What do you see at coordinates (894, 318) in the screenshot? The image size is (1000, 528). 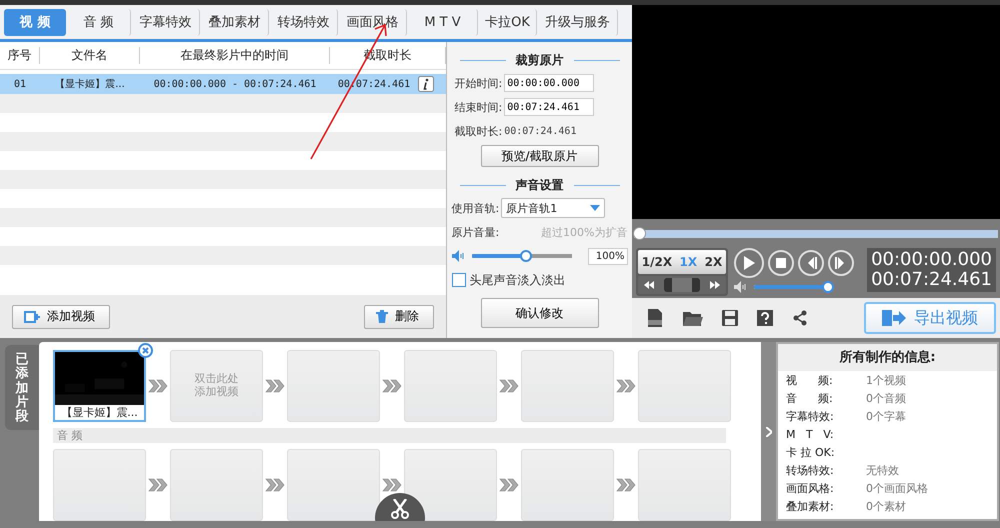 I see `export-icon` at bounding box center [894, 318].